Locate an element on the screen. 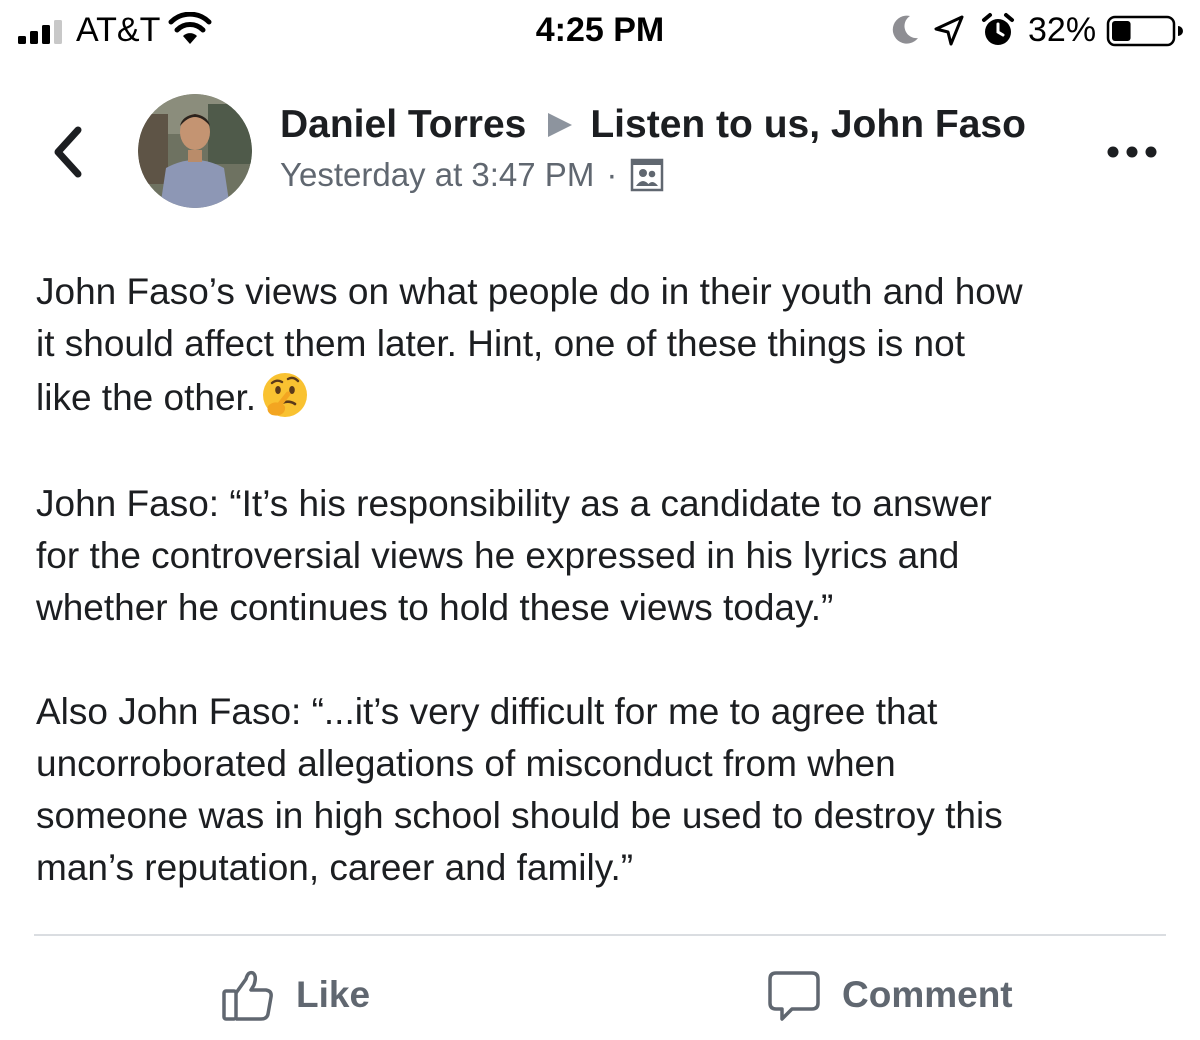 The image size is (1200, 1040). post-timestamp: Yesterday at 3:47 PM is located at coordinates (437, 175).